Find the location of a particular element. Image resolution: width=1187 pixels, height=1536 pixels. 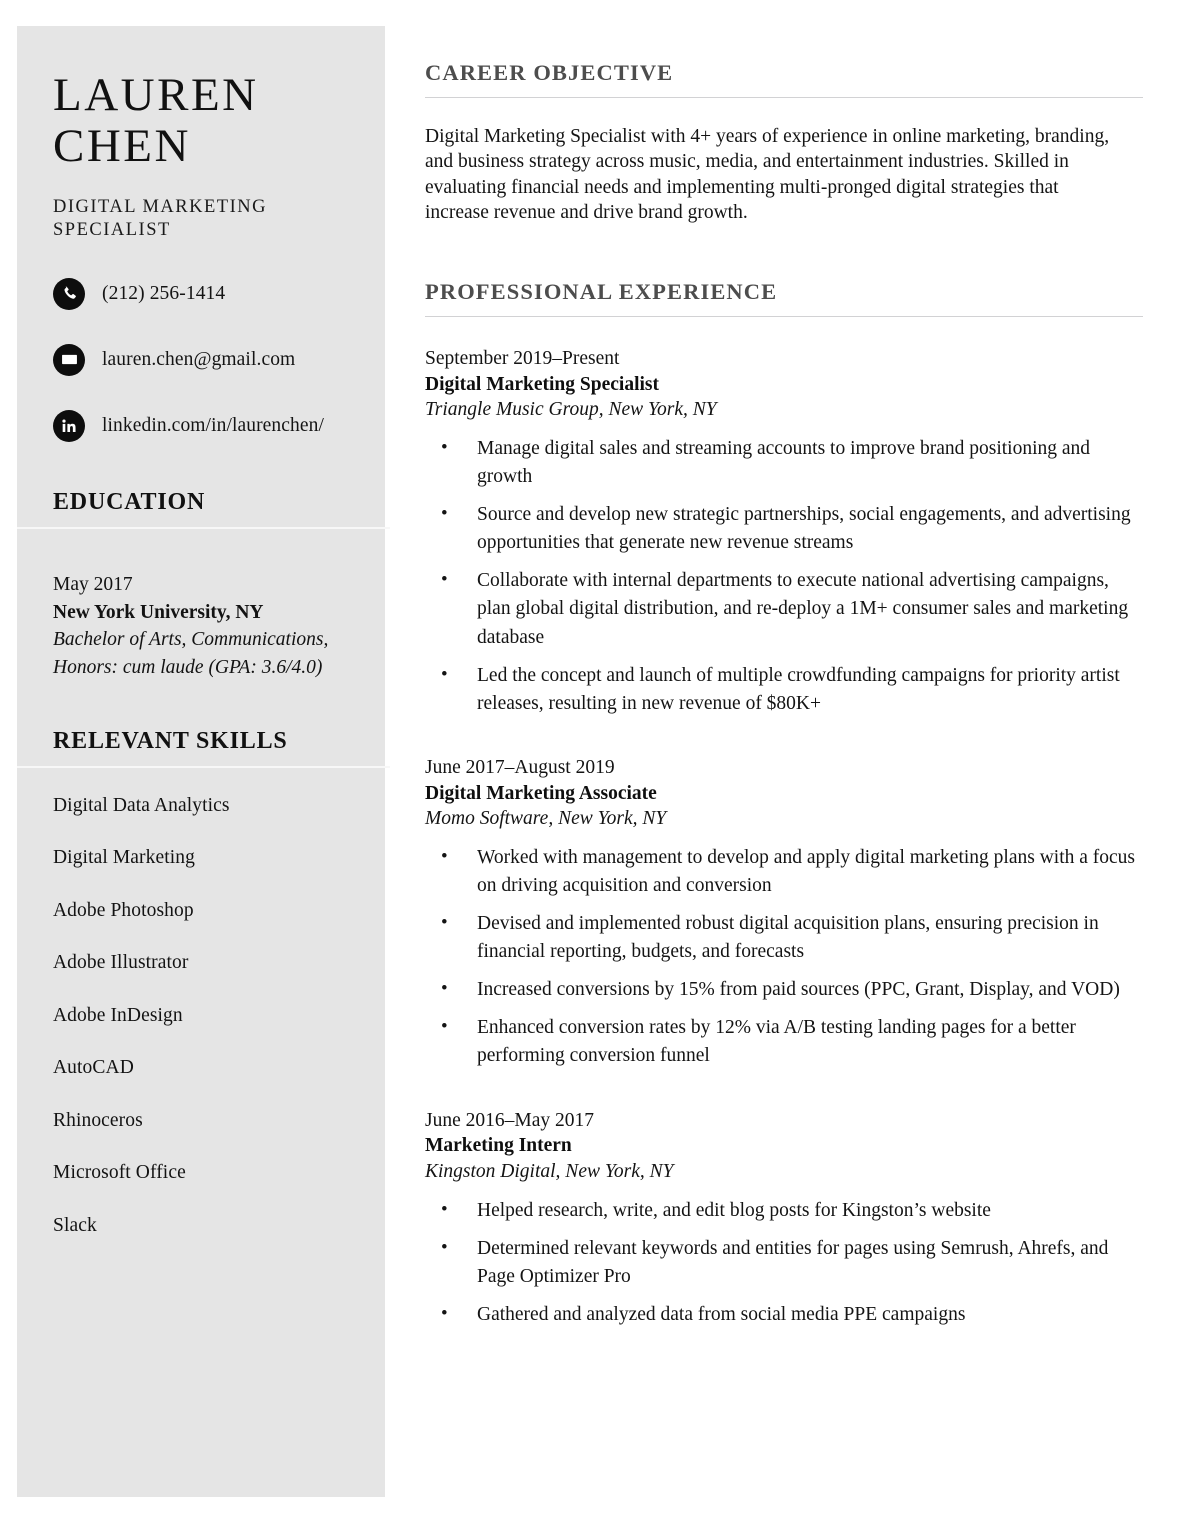

skill-item: AutoCAD is located at coordinates (93, 1068).